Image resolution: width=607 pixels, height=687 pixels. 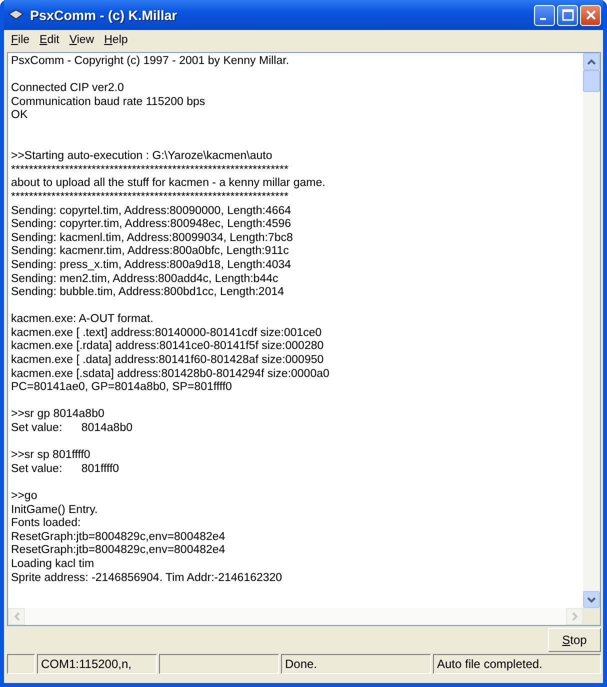 What do you see at coordinates (68, 89) in the screenshot?
I see `log-line: Connected CIP ver2.0` at bounding box center [68, 89].